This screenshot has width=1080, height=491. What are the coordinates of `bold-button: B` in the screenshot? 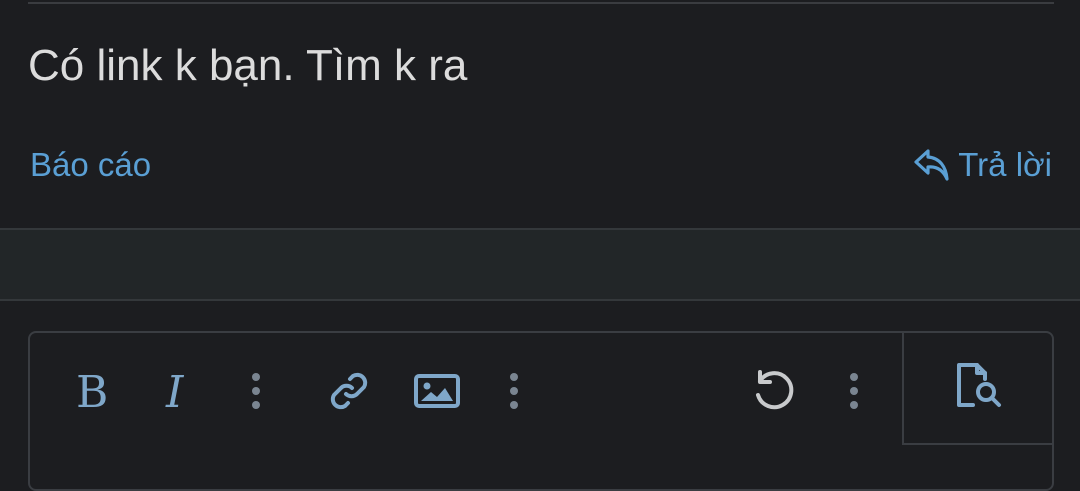 It's located at (92, 393).